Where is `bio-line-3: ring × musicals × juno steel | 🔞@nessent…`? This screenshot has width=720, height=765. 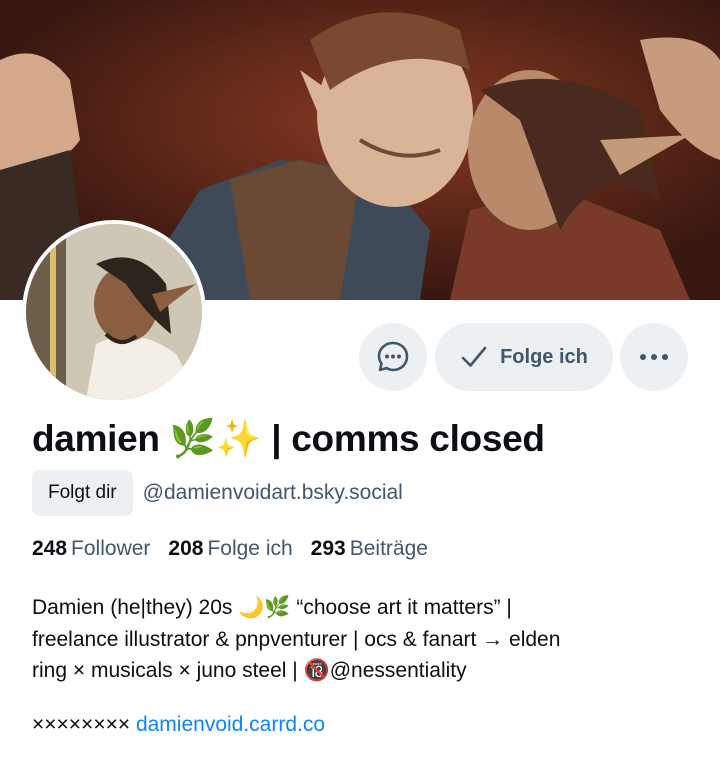 bio-line-3: ring × musicals × juno steel | 🔞@nessent… is located at coordinates (367, 671).